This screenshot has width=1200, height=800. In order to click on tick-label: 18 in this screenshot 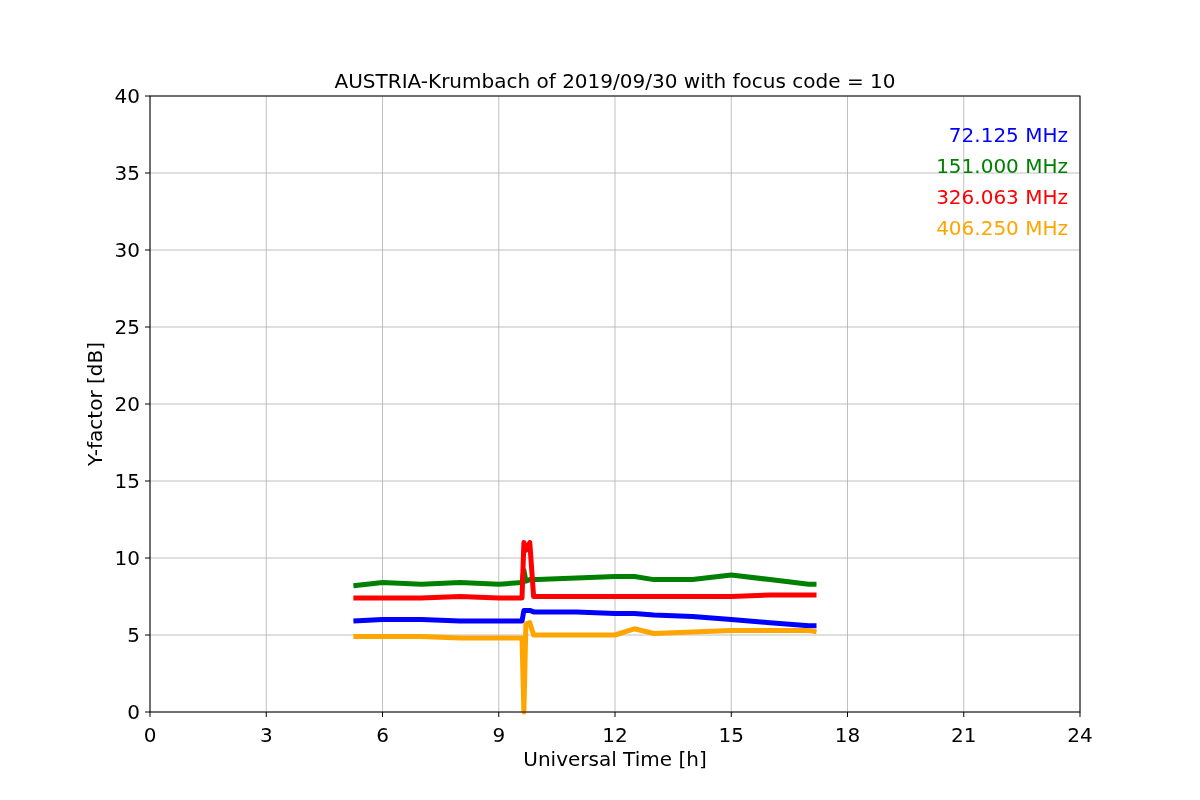, I will do `click(847, 735)`.